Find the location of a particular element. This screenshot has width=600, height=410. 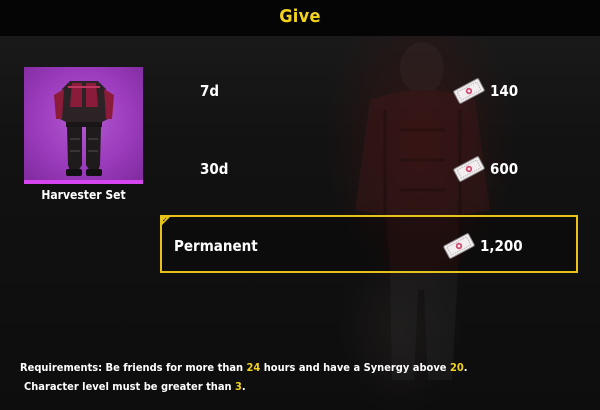

title-bar: Give is located at coordinates (300, 18).